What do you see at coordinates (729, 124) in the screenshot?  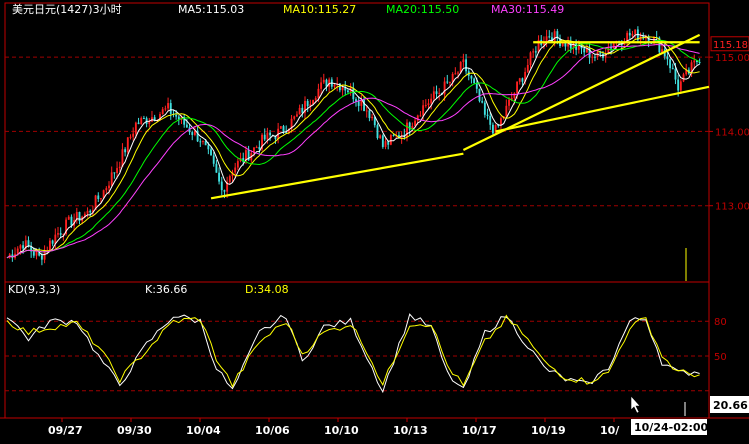 I see `price-axis: 115.18 115.00 114.00 113.00` at bounding box center [729, 124].